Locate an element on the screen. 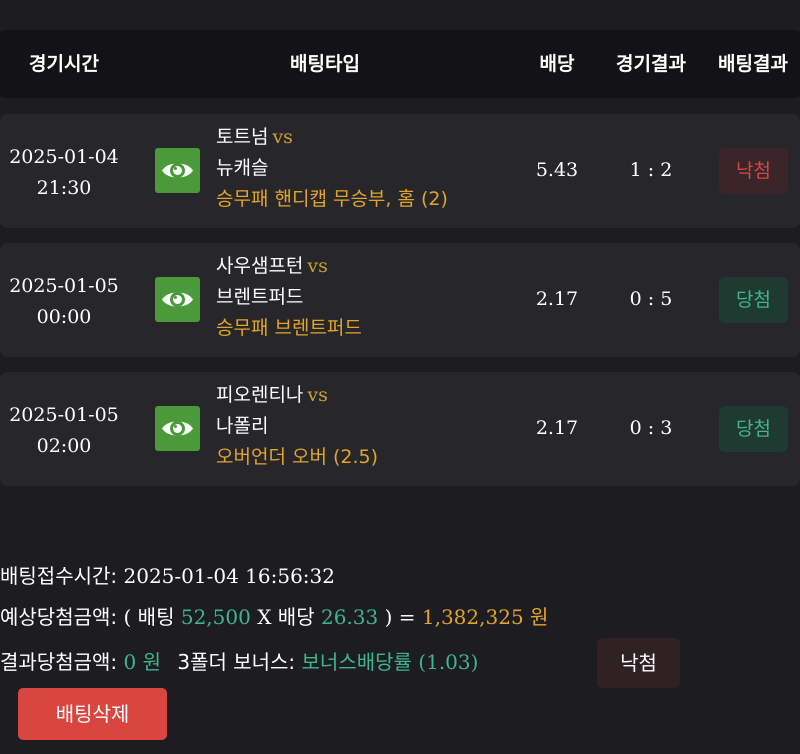  away-team: 브렌트퍼드 is located at coordinates (260, 297).